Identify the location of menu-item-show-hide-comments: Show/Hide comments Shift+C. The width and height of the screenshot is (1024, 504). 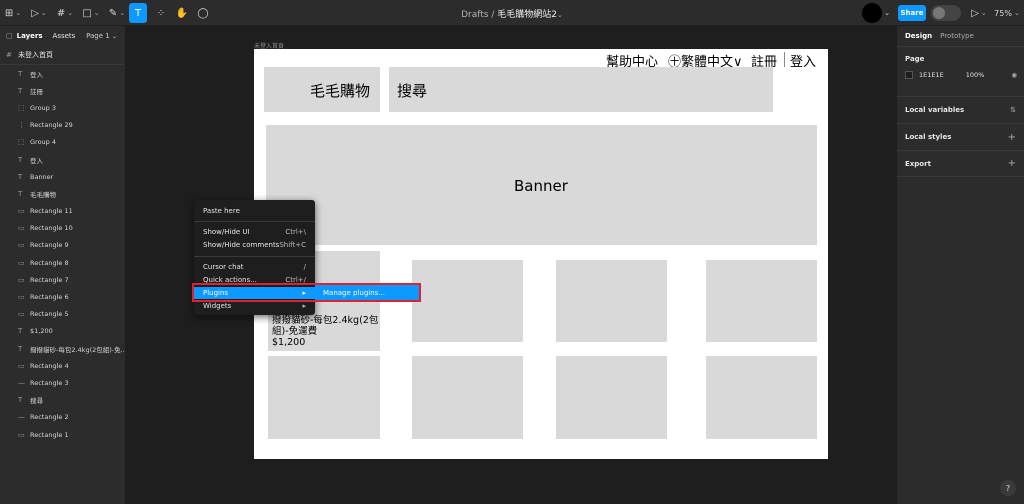
(254, 244).